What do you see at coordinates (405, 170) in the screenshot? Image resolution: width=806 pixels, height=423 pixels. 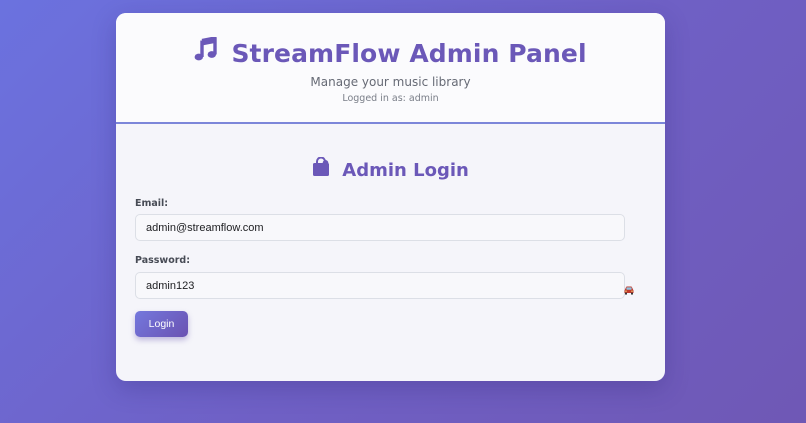 I see `login-title: Admin Login` at bounding box center [405, 170].